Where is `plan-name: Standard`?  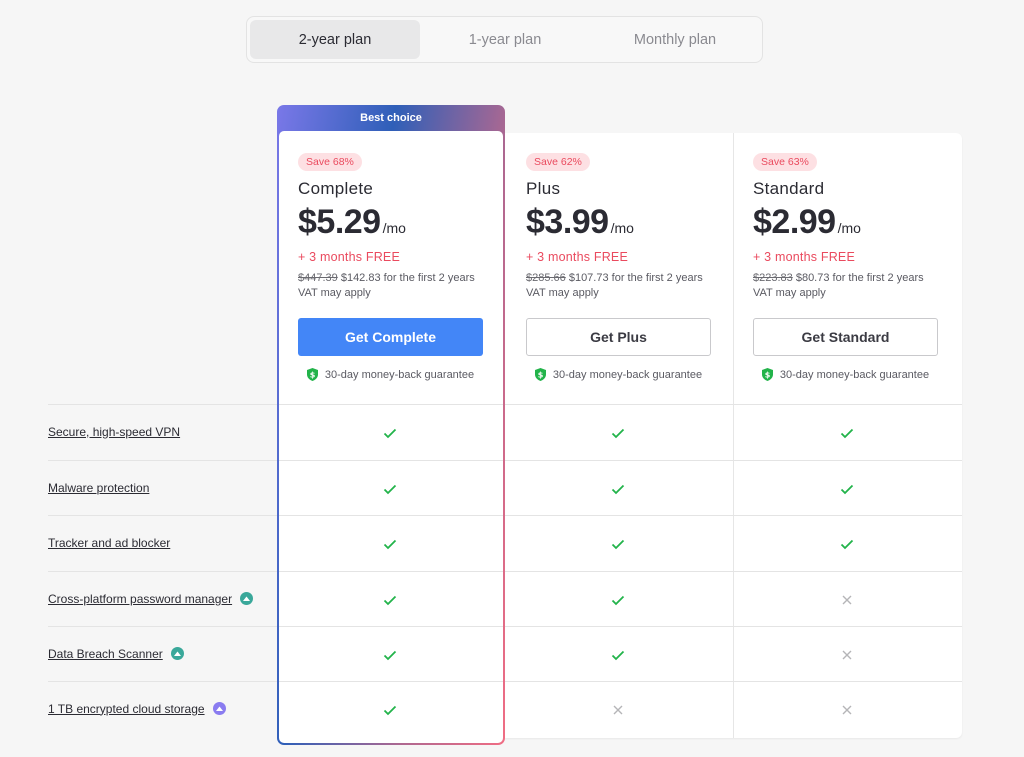 plan-name: Standard is located at coordinates (789, 188).